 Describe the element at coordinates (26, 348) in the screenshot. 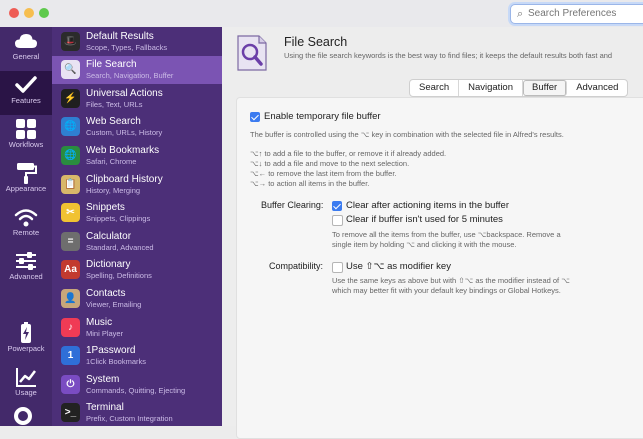

I see `rail-label: Powerpack` at that location.